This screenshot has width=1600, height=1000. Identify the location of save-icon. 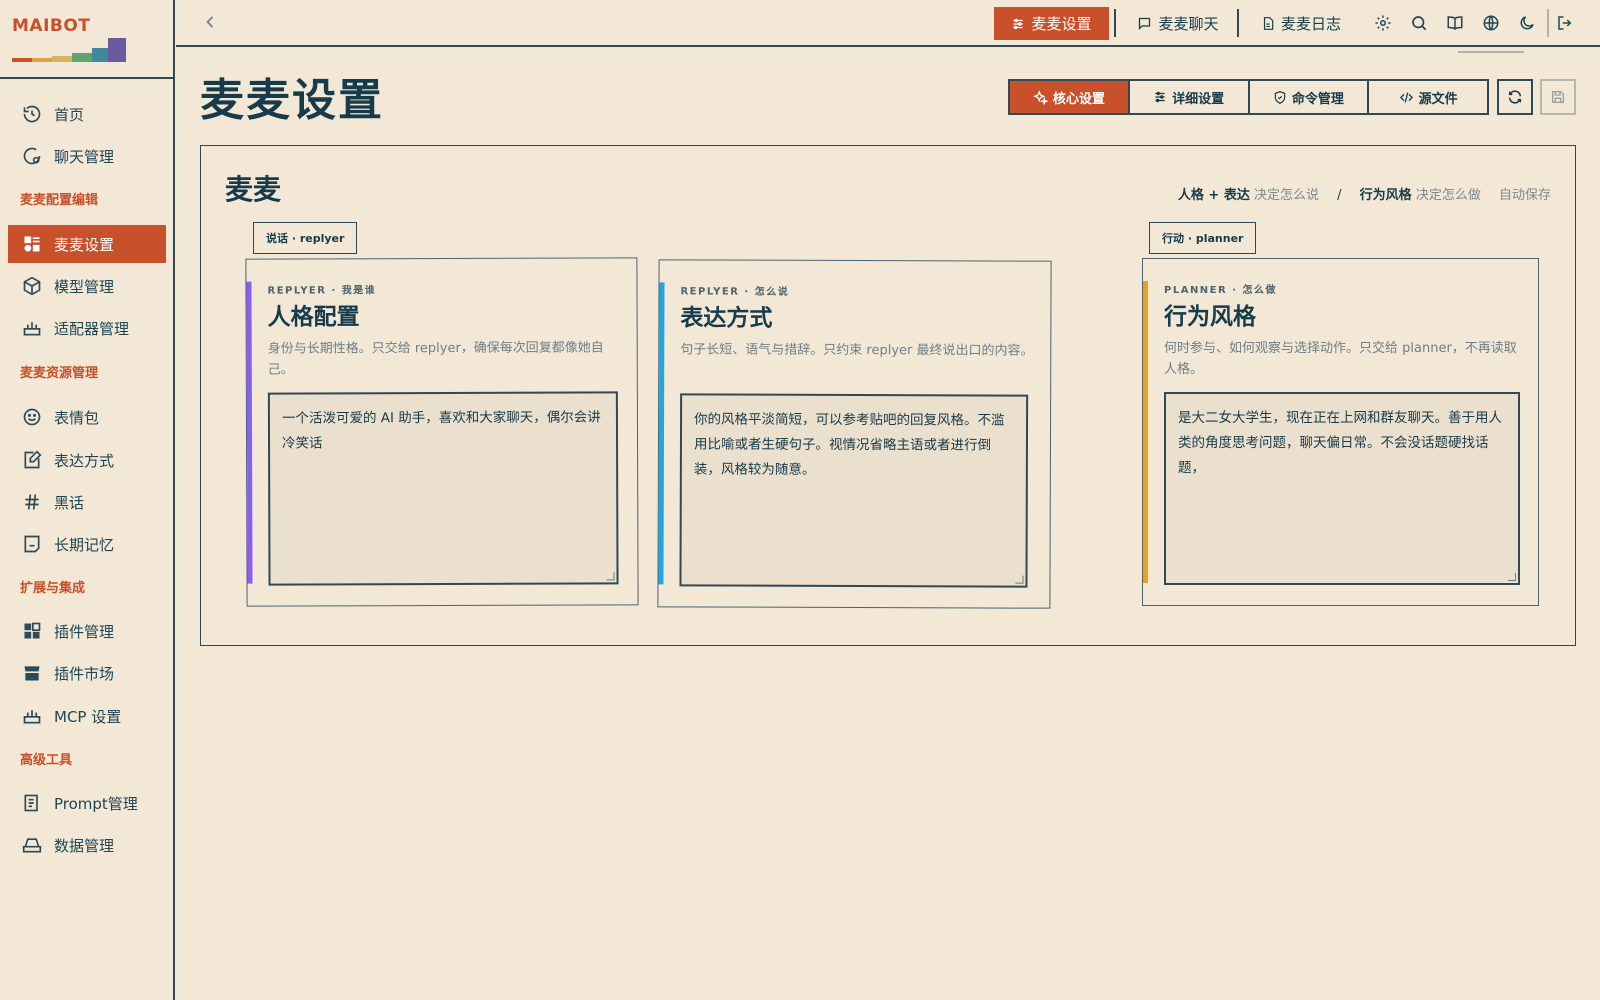
(1558, 97).